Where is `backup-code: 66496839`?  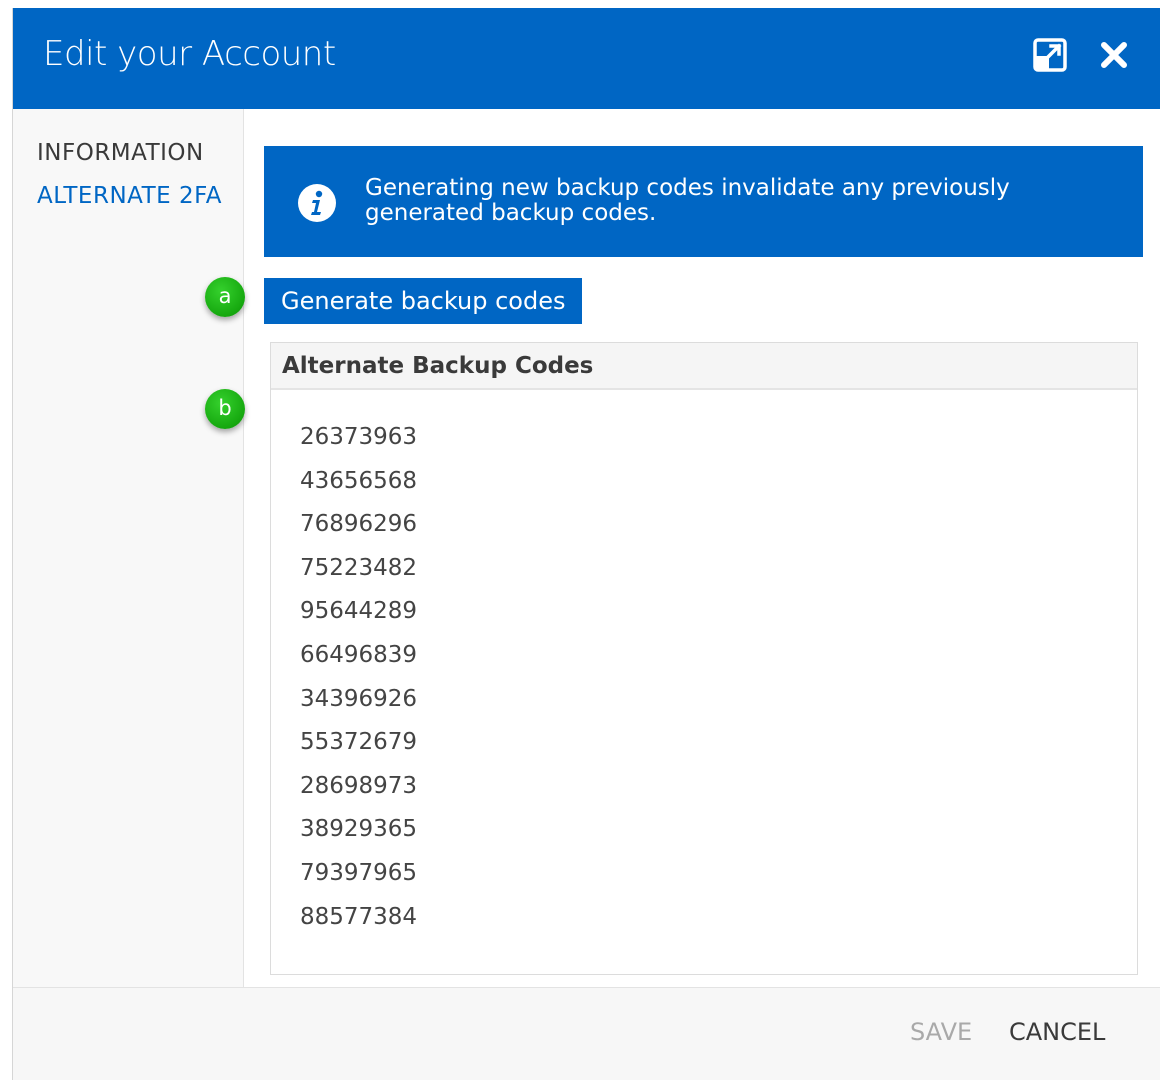
backup-code: 66496839 is located at coordinates (359, 654).